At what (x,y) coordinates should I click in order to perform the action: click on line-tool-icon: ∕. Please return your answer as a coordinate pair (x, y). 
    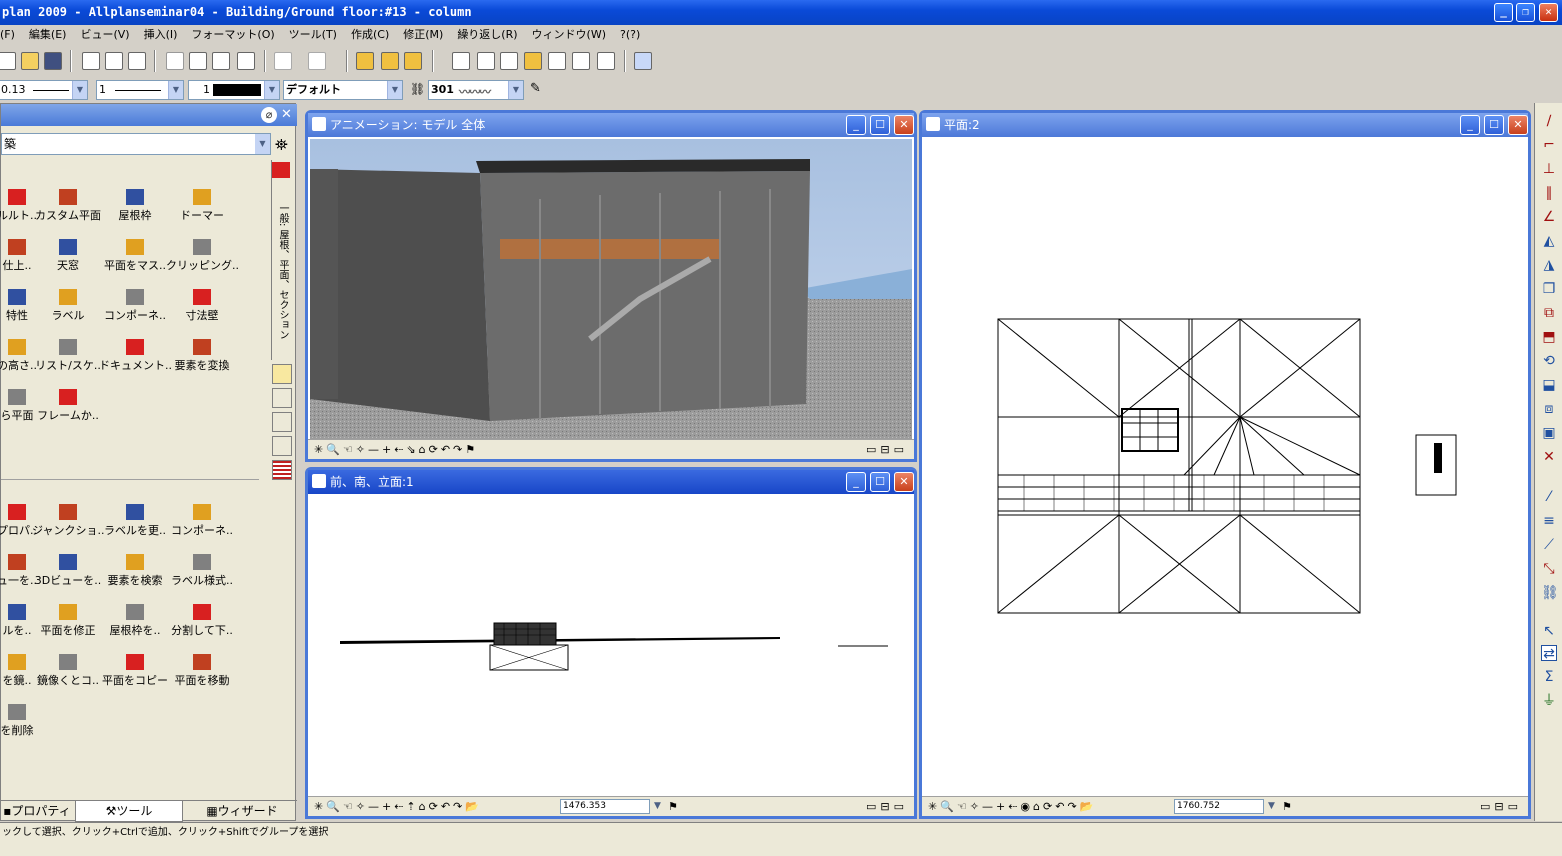
    Looking at the image, I should click on (1549, 121).